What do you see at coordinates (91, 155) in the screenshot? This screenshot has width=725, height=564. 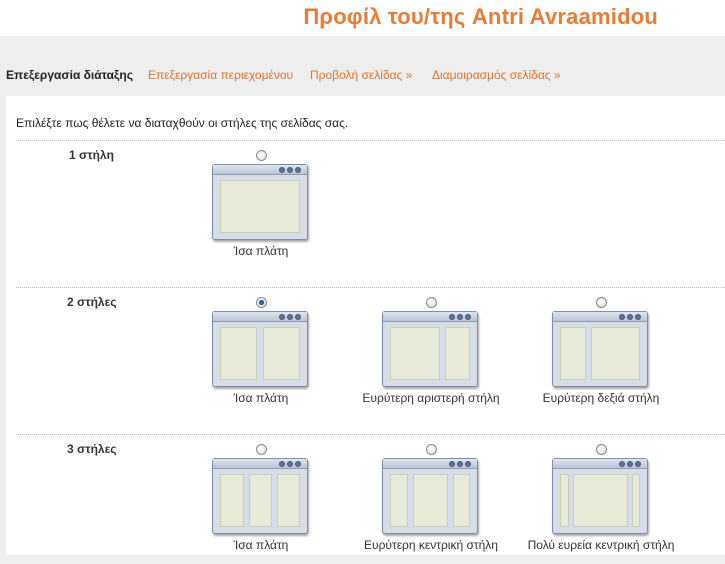 I see `row-label-1-column: 1 στήλη` at bounding box center [91, 155].